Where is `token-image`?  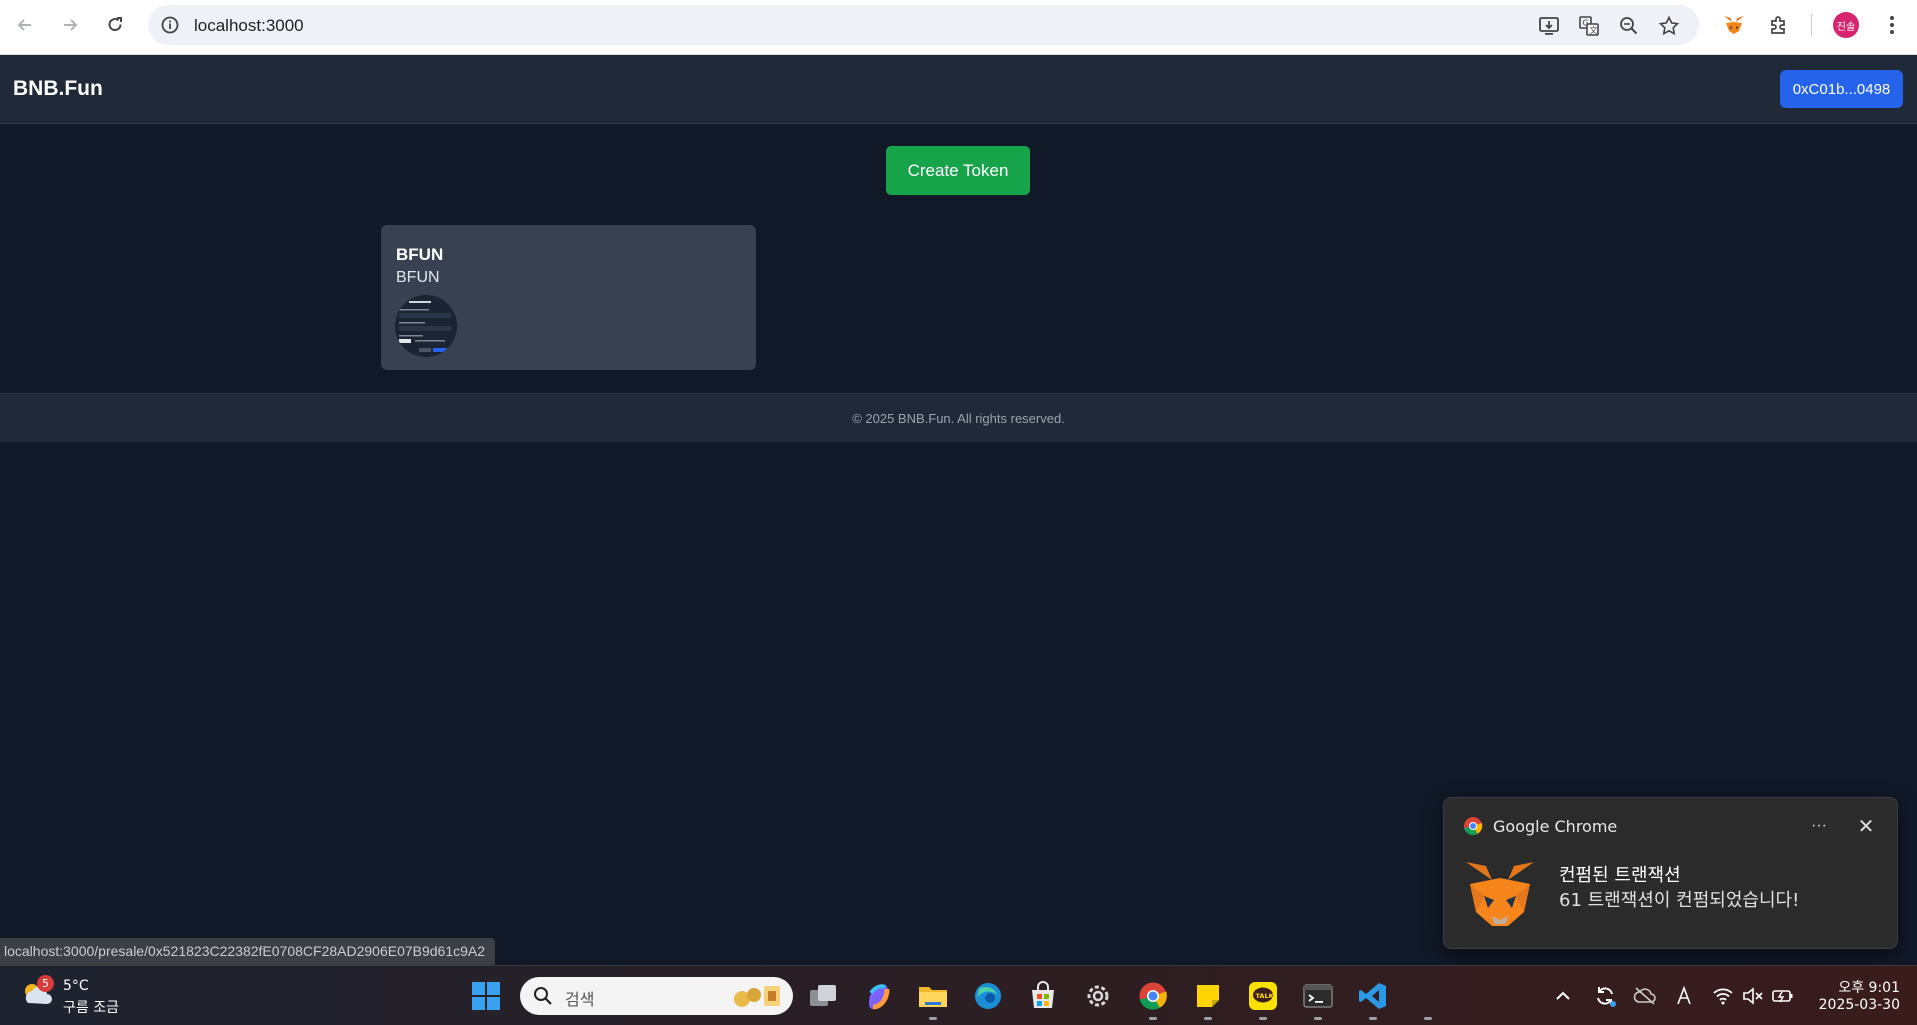 token-image is located at coordinates (426, 326).